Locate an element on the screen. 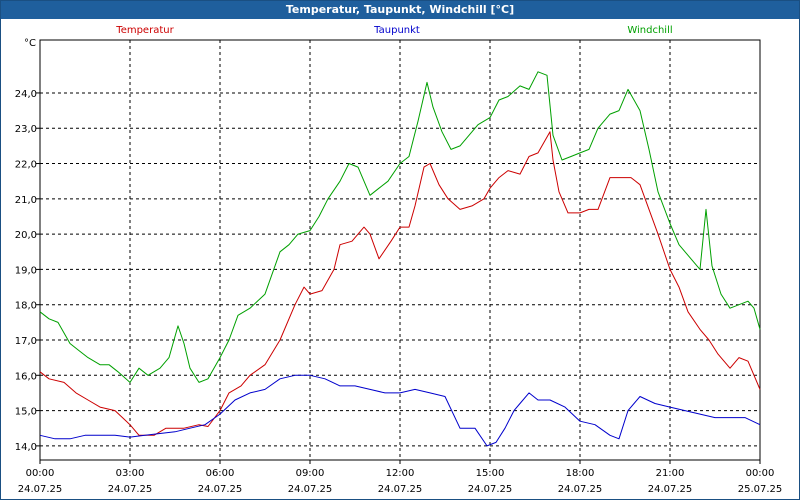 This screenshot has width=800, height=500. y-tick-label: 18,0 is located at coordinates (26, 306).